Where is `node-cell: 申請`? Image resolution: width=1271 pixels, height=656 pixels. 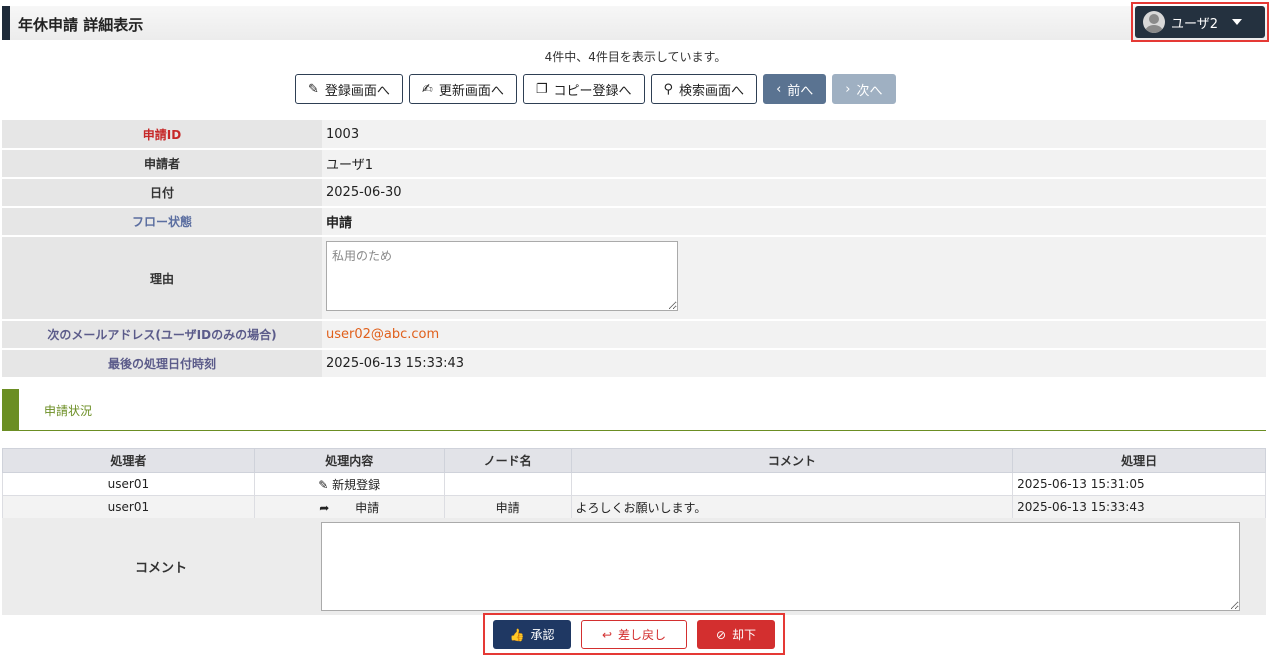 node-cell: 申請 is located at coordinates (507, 507).